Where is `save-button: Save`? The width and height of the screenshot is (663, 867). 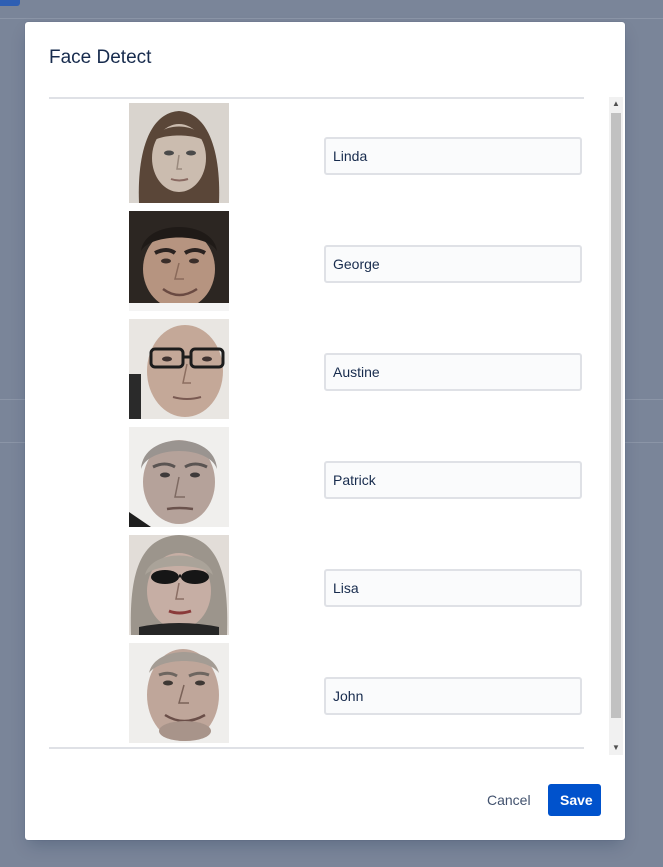 save-button: Save is located at coordinates (574, 800).